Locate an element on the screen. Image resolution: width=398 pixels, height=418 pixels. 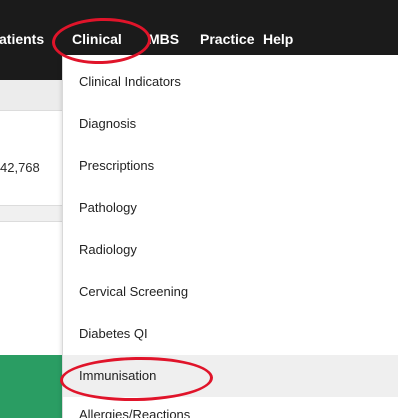
menu-item-label: Cervical Screening is located at coordinates (134, 291).